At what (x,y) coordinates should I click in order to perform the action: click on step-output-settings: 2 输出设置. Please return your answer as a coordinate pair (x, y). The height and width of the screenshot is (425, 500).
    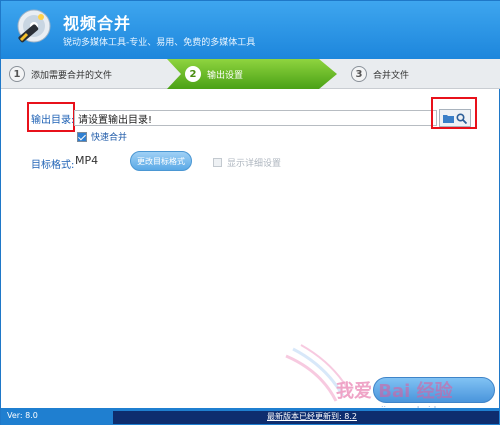
    Looking at the image, I should click on (214, 74).